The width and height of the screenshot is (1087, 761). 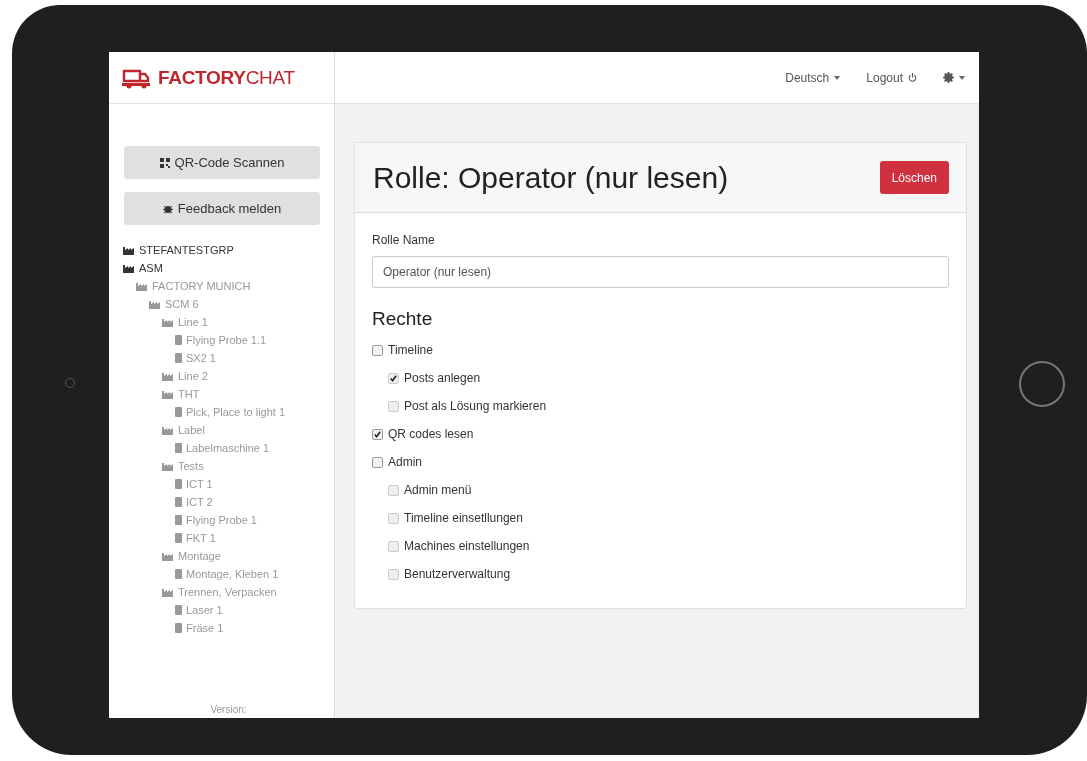 What do you see at coordinates (204, 610) in the screenshot?
I see `tree-item: Laser 1` at bounding box center [204, 610].